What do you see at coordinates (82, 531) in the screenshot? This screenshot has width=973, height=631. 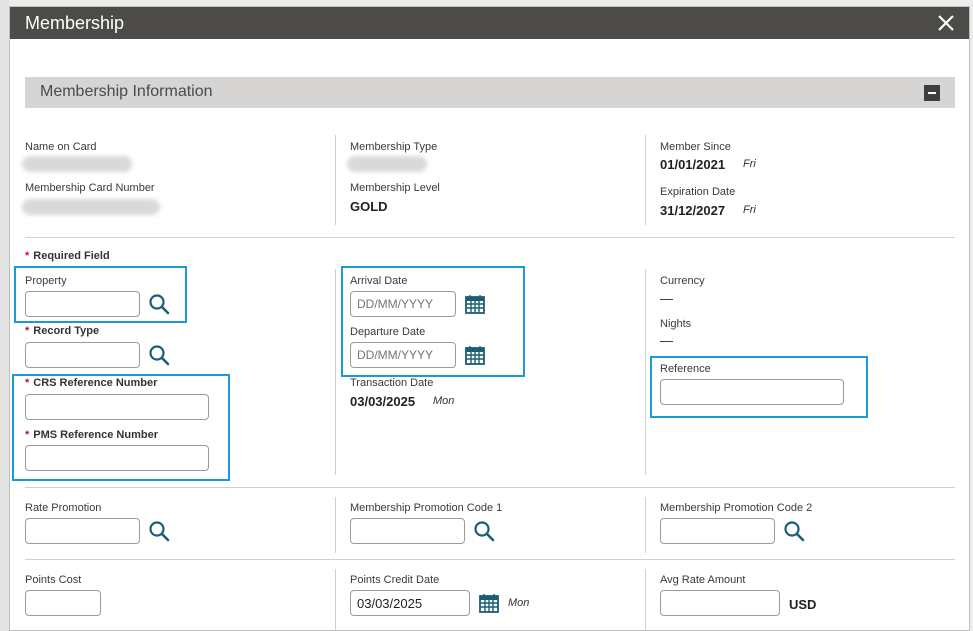 I see `rate-promotion-input` at bounding box center [82, 531].